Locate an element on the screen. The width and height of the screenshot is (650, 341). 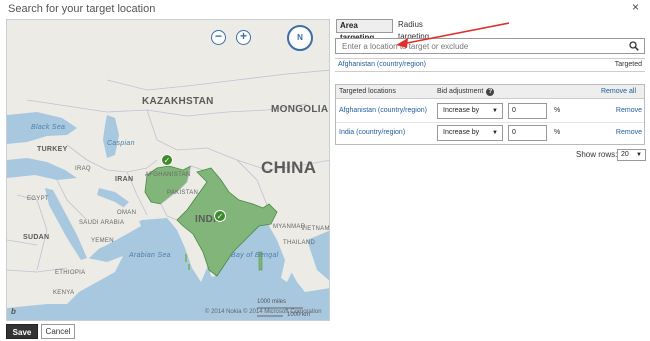
label-ethiopia: ETHIOPIA is located at coordinates (70, 273).